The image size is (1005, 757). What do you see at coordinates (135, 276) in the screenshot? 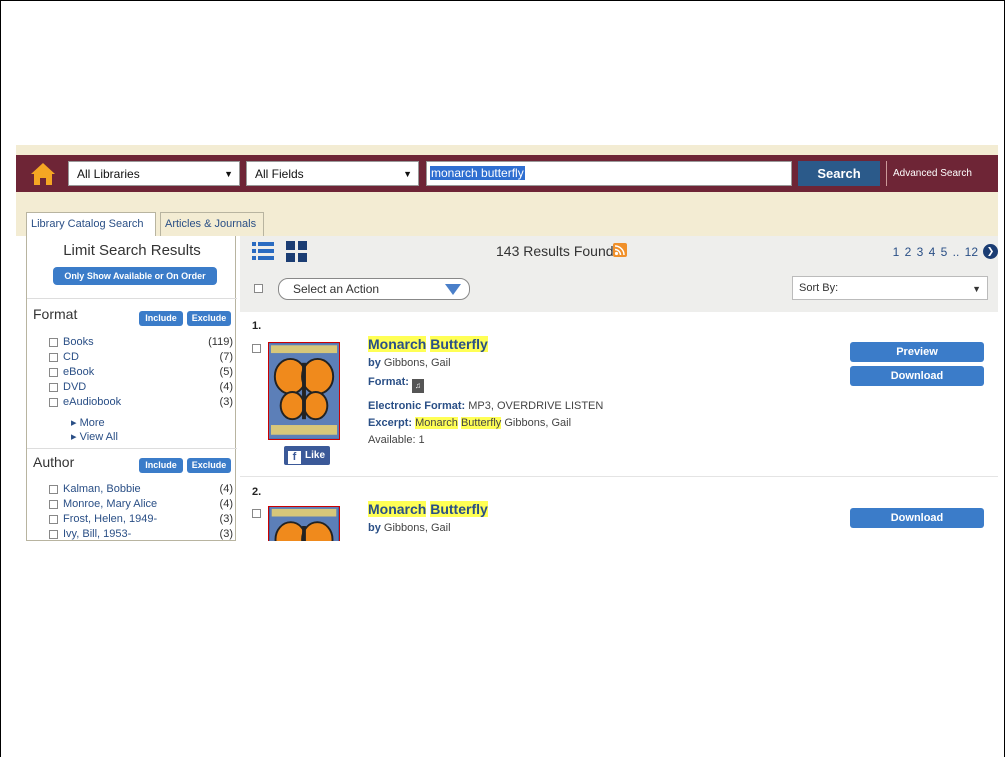
I see `only-available-button: Only Show Available or On Order` at bounding box center [135, 276].